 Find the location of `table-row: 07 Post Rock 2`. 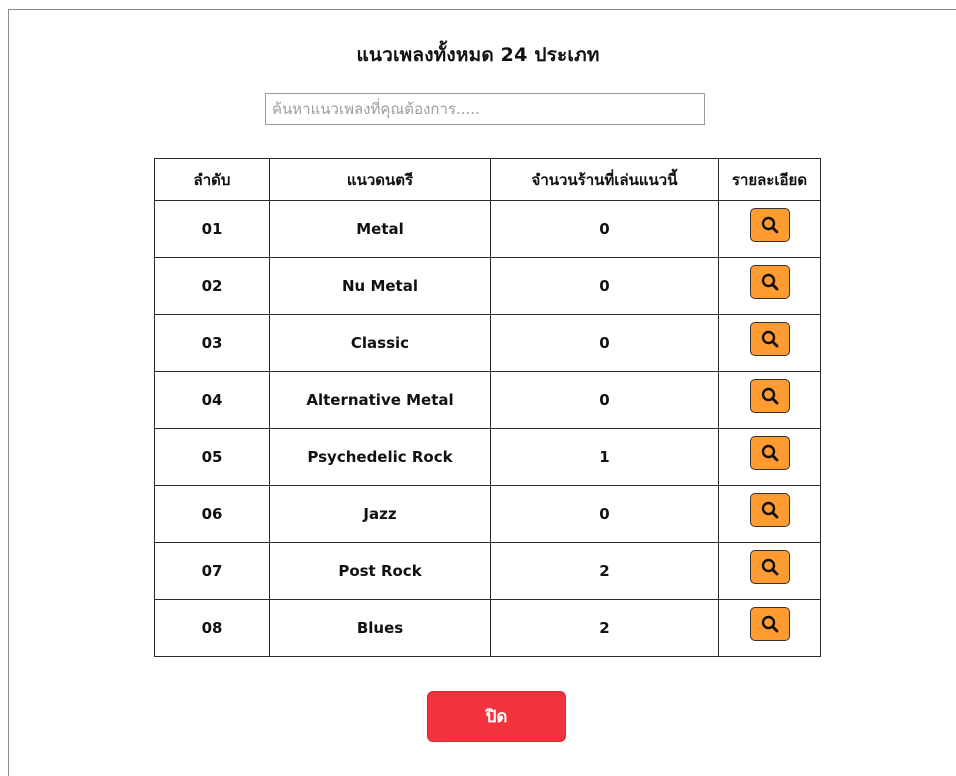

table-row: 07 Post Rock 2 is located at coordinates (487, 571).